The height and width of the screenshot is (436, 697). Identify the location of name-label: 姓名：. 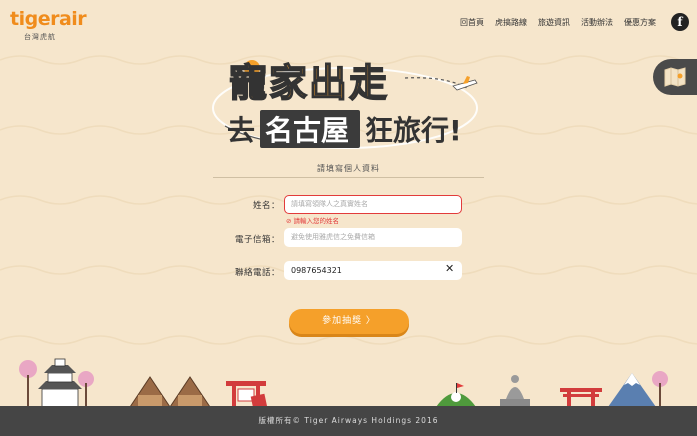
(266, 206).